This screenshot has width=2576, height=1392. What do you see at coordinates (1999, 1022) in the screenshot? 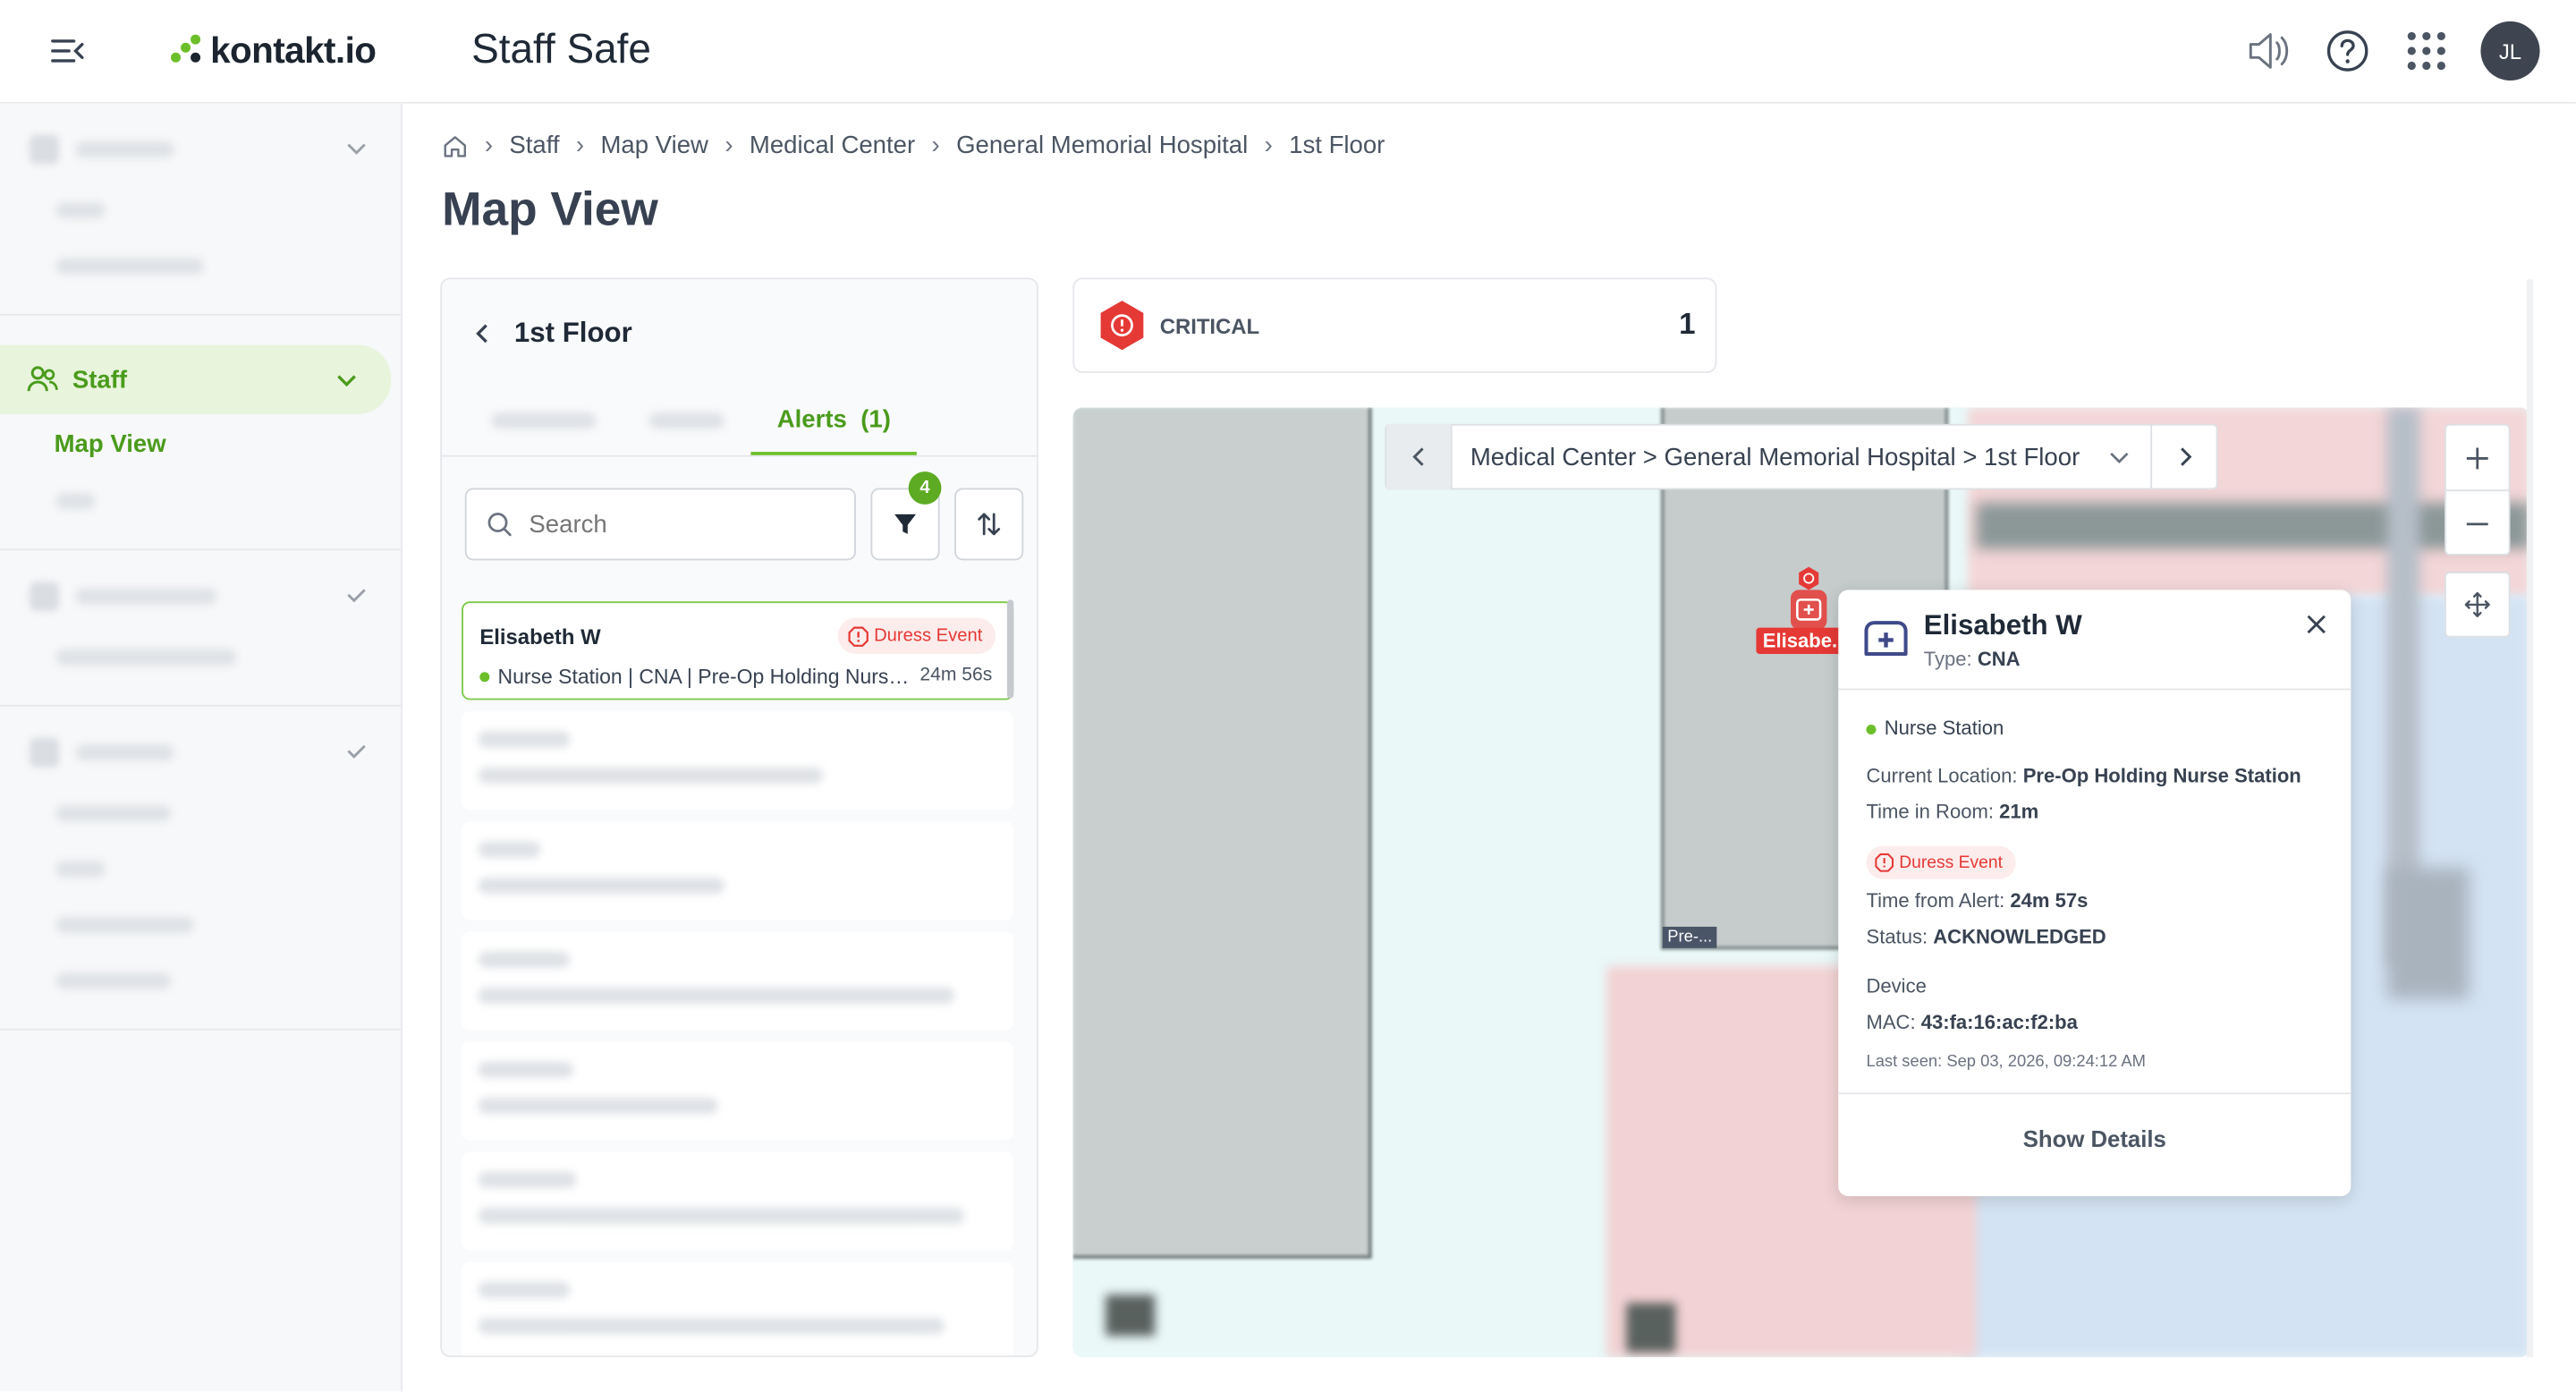
I see `mac-value: 43:fa:16:ac:f2:ba` at bounding box center [1999, 1022].